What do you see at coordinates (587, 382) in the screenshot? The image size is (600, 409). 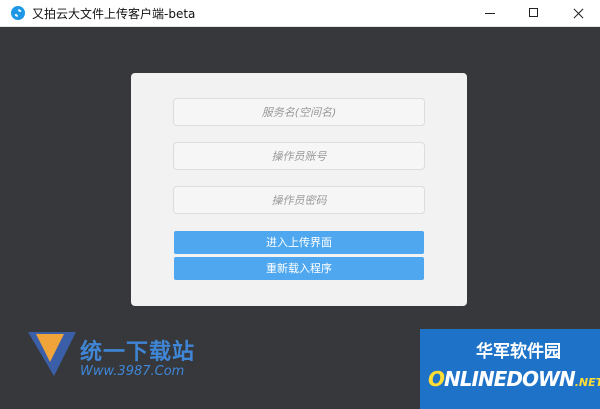 I see `watermark-right-net: .NET` at bounding box center [587, 382].